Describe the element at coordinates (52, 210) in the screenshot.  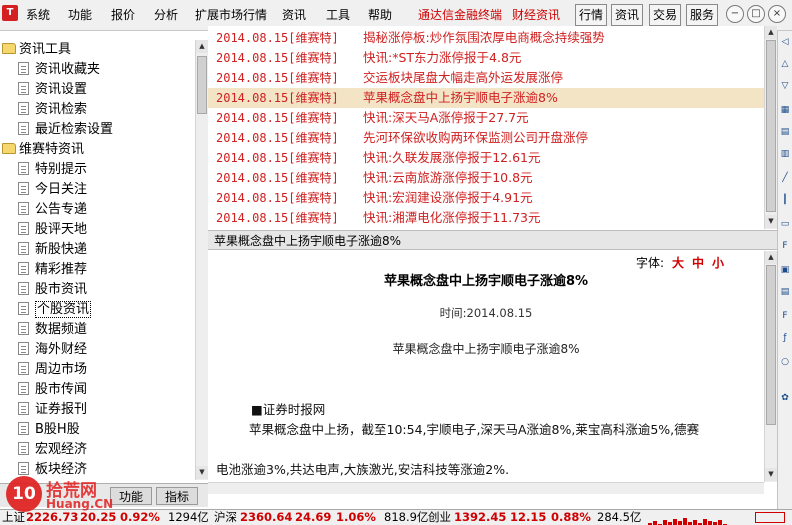
I see `tree-item: 公告专递` at that location.